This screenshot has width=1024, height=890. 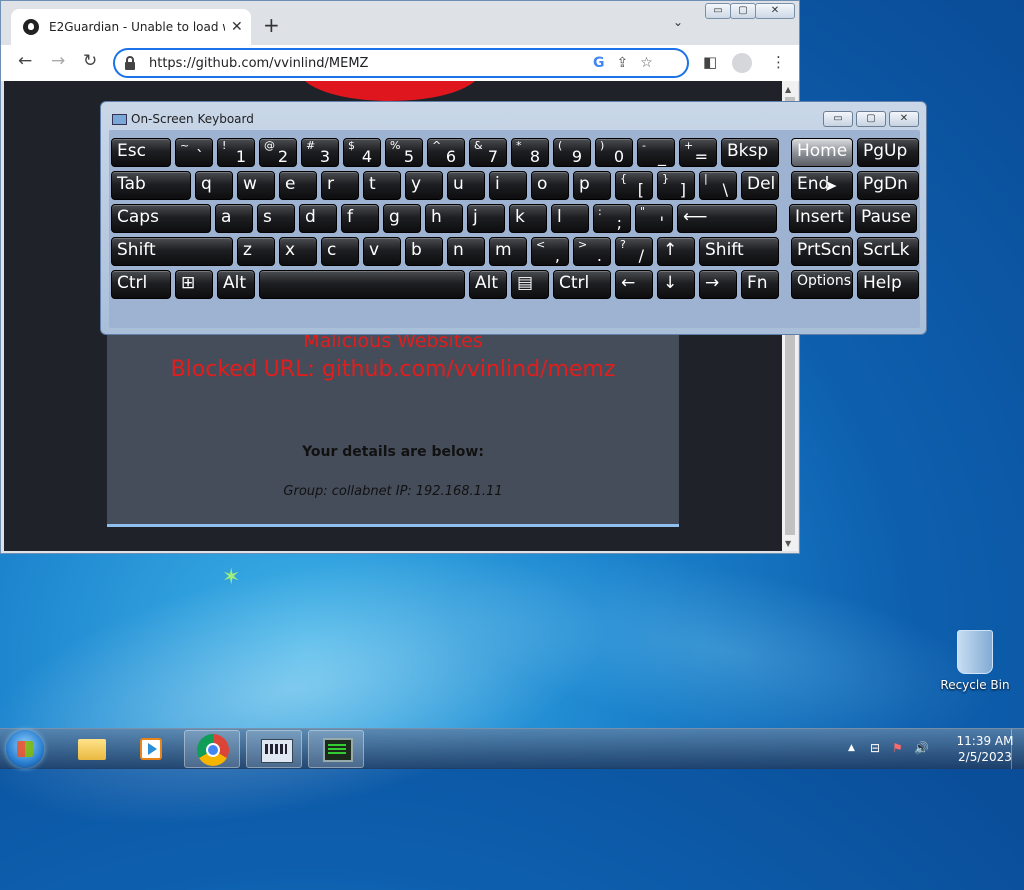 What do you see at coordinates (150, 749) in the screenshot?
I see `taskbar-media-player` at bounding box center [150, 749].